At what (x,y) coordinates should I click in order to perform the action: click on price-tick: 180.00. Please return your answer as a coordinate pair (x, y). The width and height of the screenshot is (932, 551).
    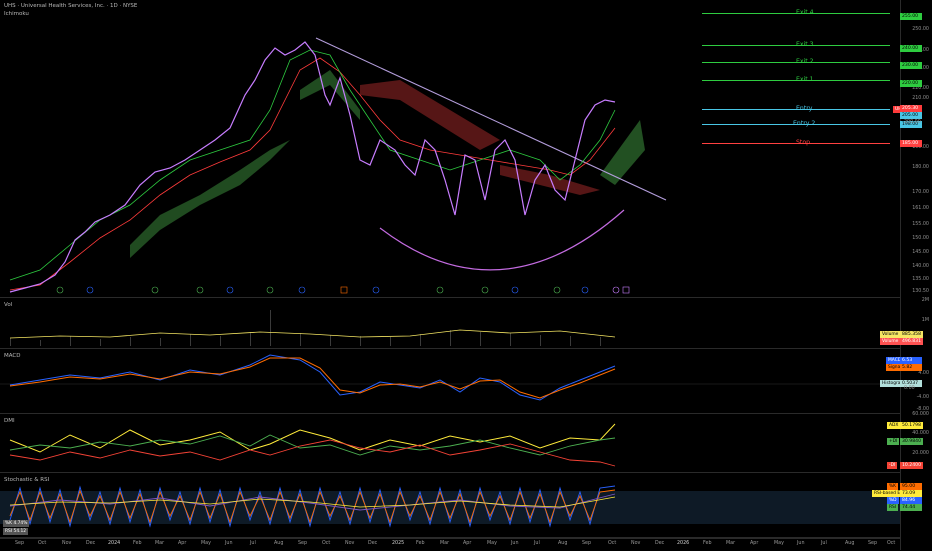
    Looking at the image, I should click on (920, 167).